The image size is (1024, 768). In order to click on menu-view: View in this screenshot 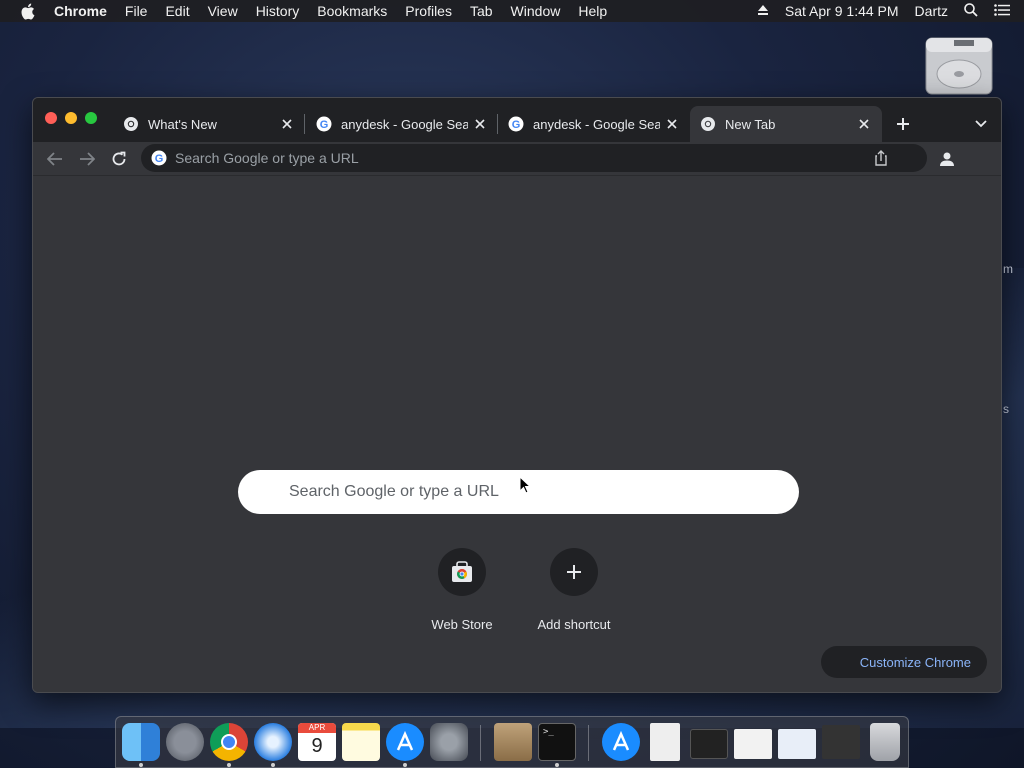, I will do `click(223, 11)`.